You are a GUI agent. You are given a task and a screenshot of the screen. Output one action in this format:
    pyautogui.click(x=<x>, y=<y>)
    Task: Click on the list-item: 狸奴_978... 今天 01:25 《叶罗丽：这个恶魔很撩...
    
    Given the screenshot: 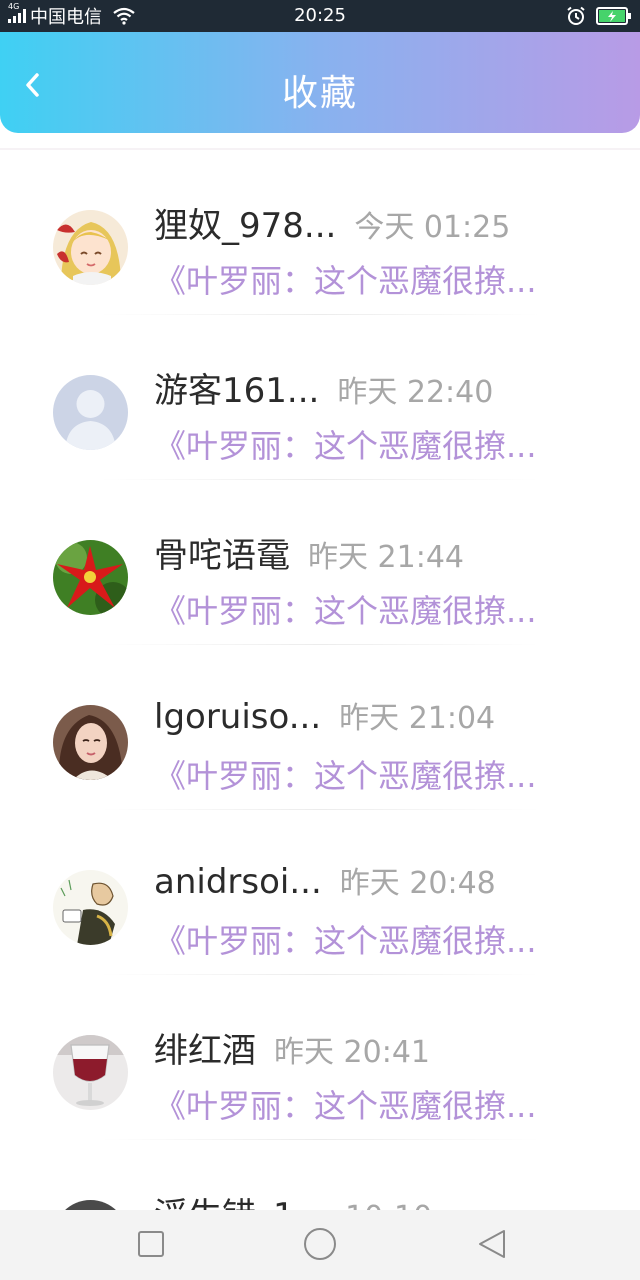 What is the action you would take?
    pyautogui.click(x=320, y=232)
    